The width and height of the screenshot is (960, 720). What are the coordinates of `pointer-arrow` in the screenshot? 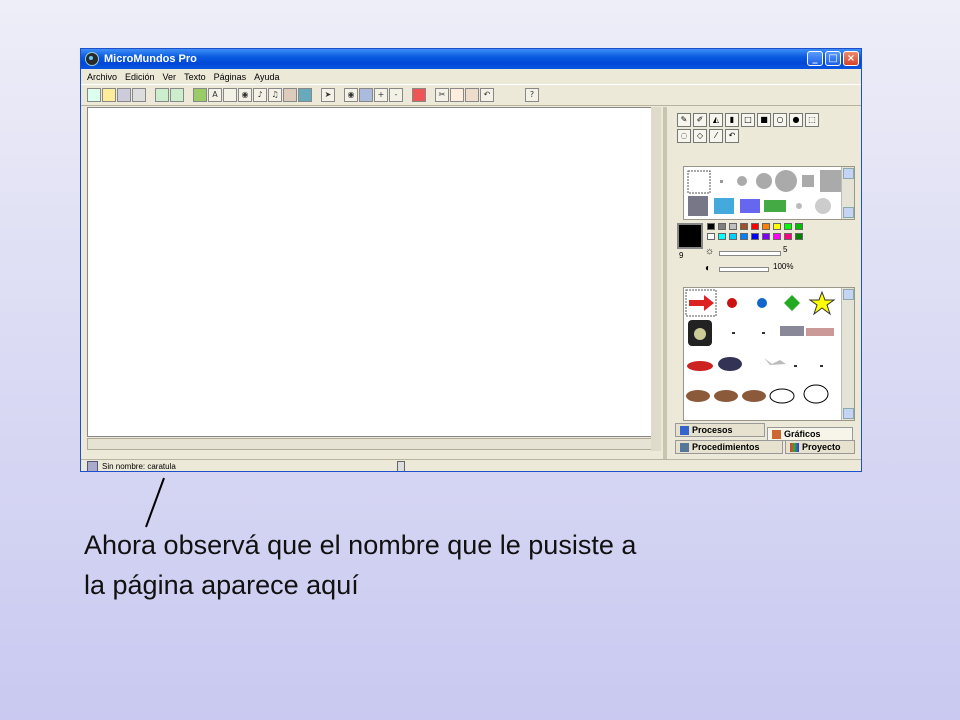 It's located at (155, 502).